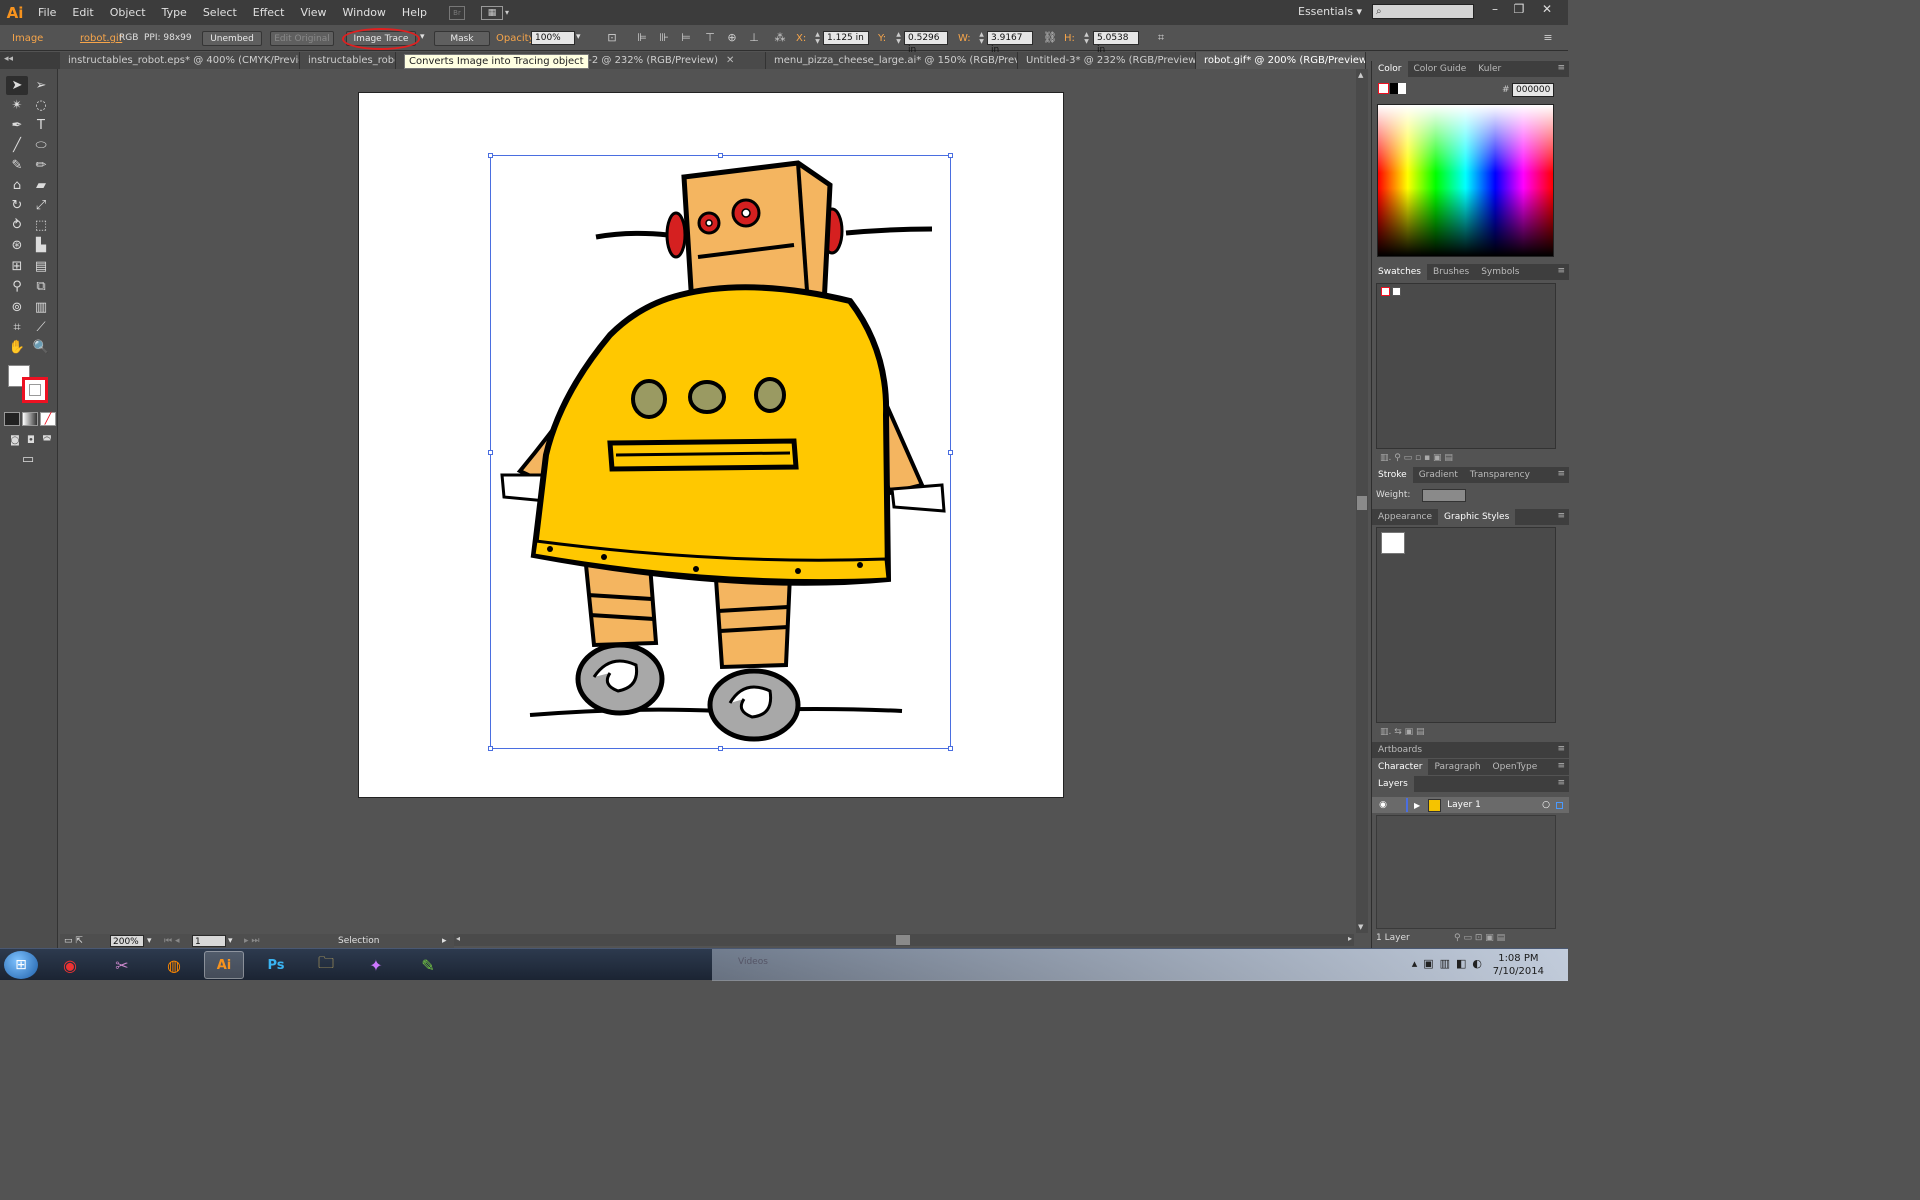 The image size is (1920, 1200). What do you see at coordinates (1393, 784) in the screenshot?
I see `tab-layers: Layers` at bounding box center [1393, 784].